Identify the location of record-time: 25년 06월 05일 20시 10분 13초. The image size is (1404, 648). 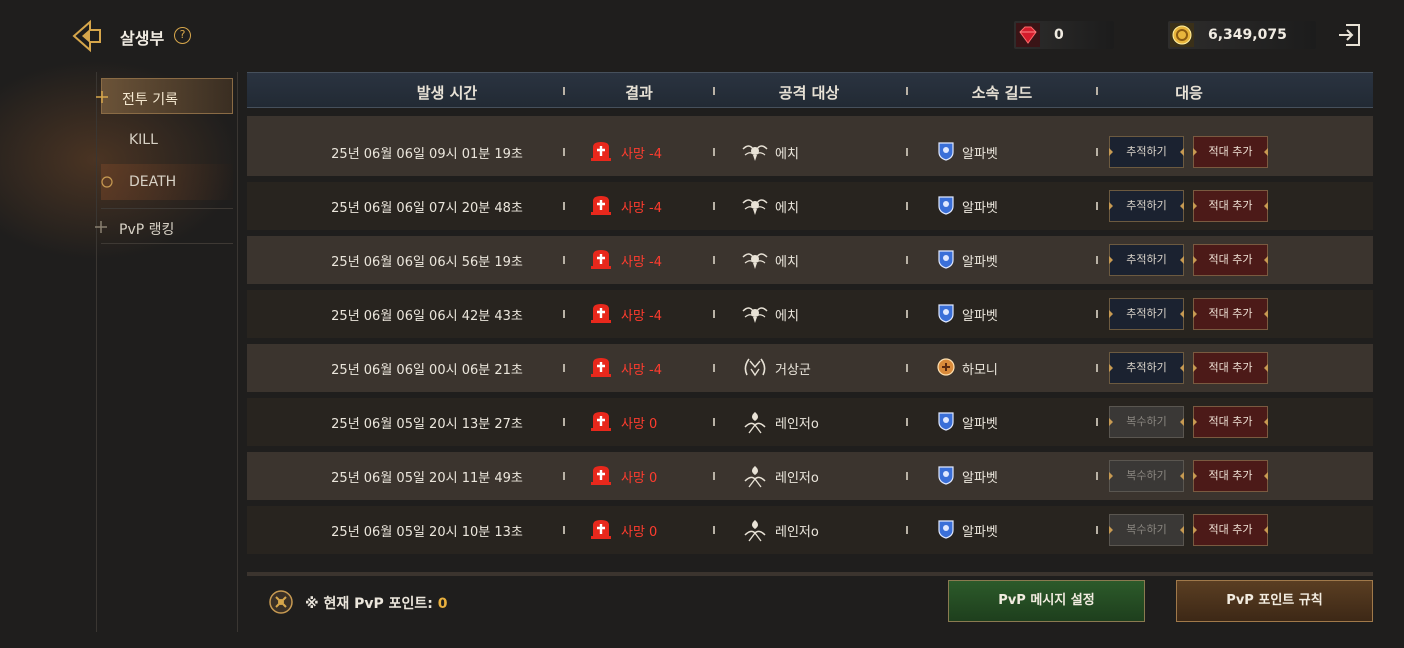
(427, 532).